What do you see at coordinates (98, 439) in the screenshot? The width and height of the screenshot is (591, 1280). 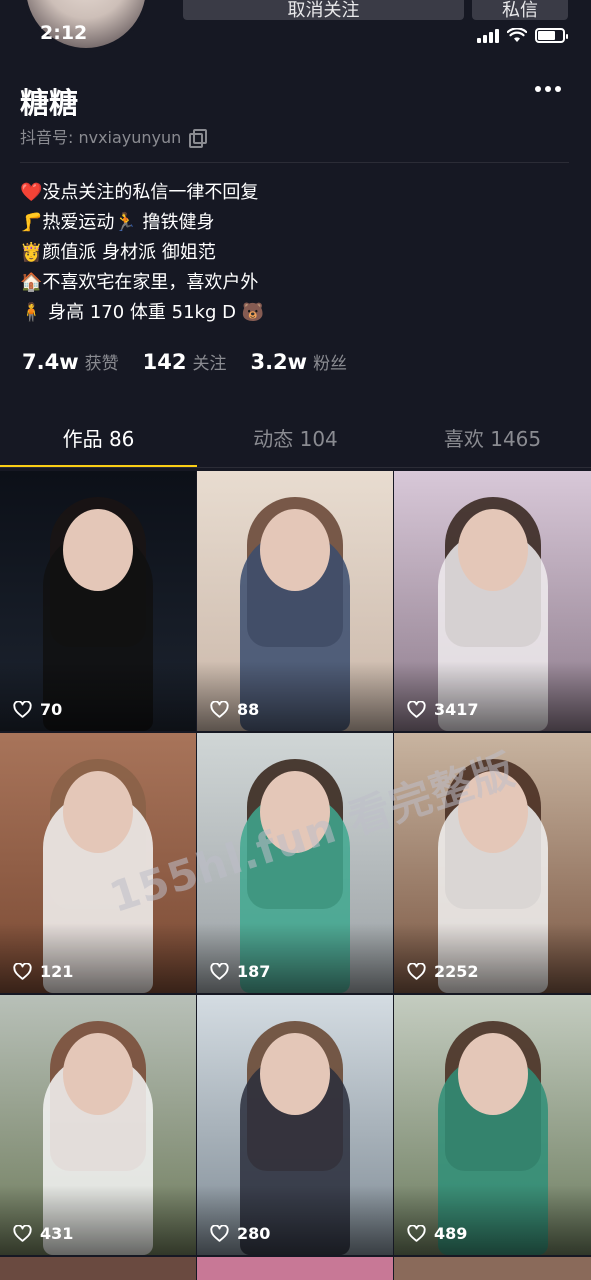 I see `tab-works: 作品 86` at bounding box center [98, 439].